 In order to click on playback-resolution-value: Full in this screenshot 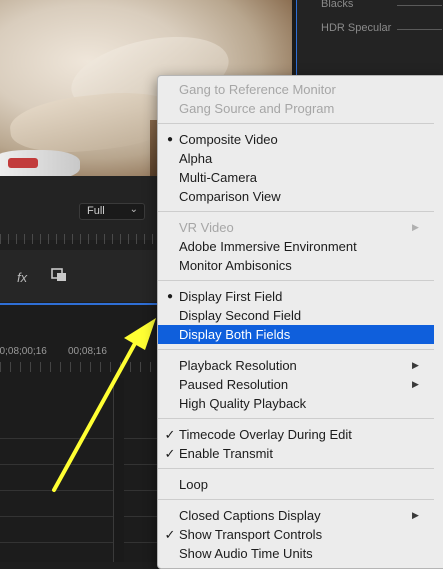, I will do `click(96, 211)`.